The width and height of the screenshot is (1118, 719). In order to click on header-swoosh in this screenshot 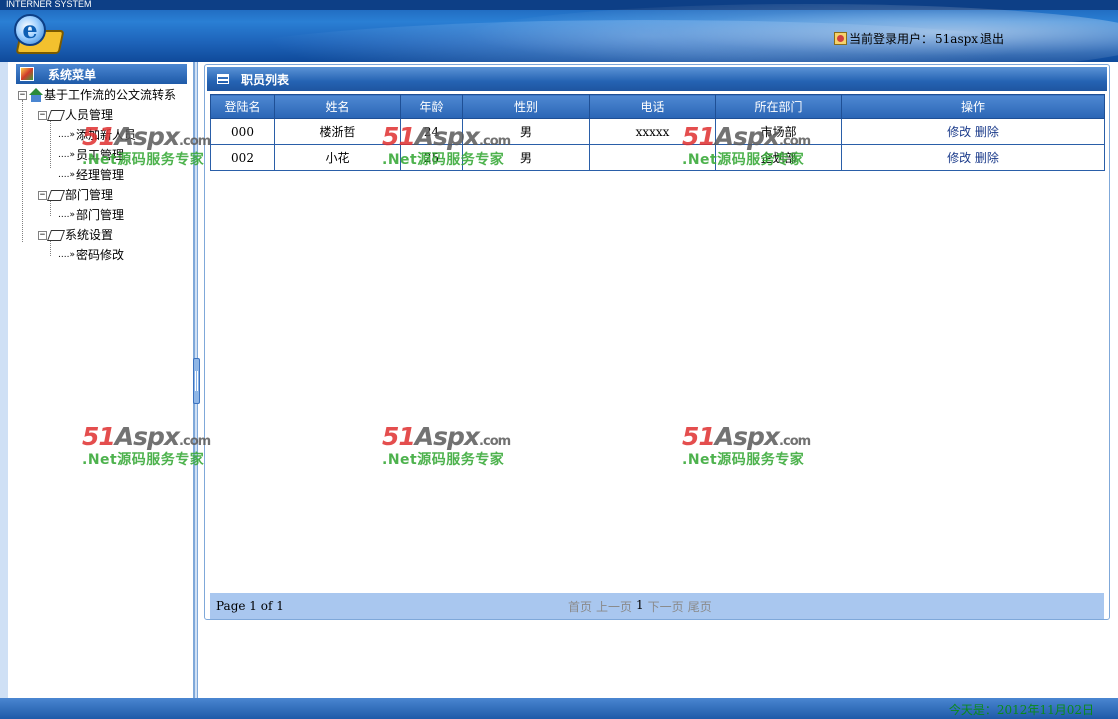, I will do `click(788, 33)`.